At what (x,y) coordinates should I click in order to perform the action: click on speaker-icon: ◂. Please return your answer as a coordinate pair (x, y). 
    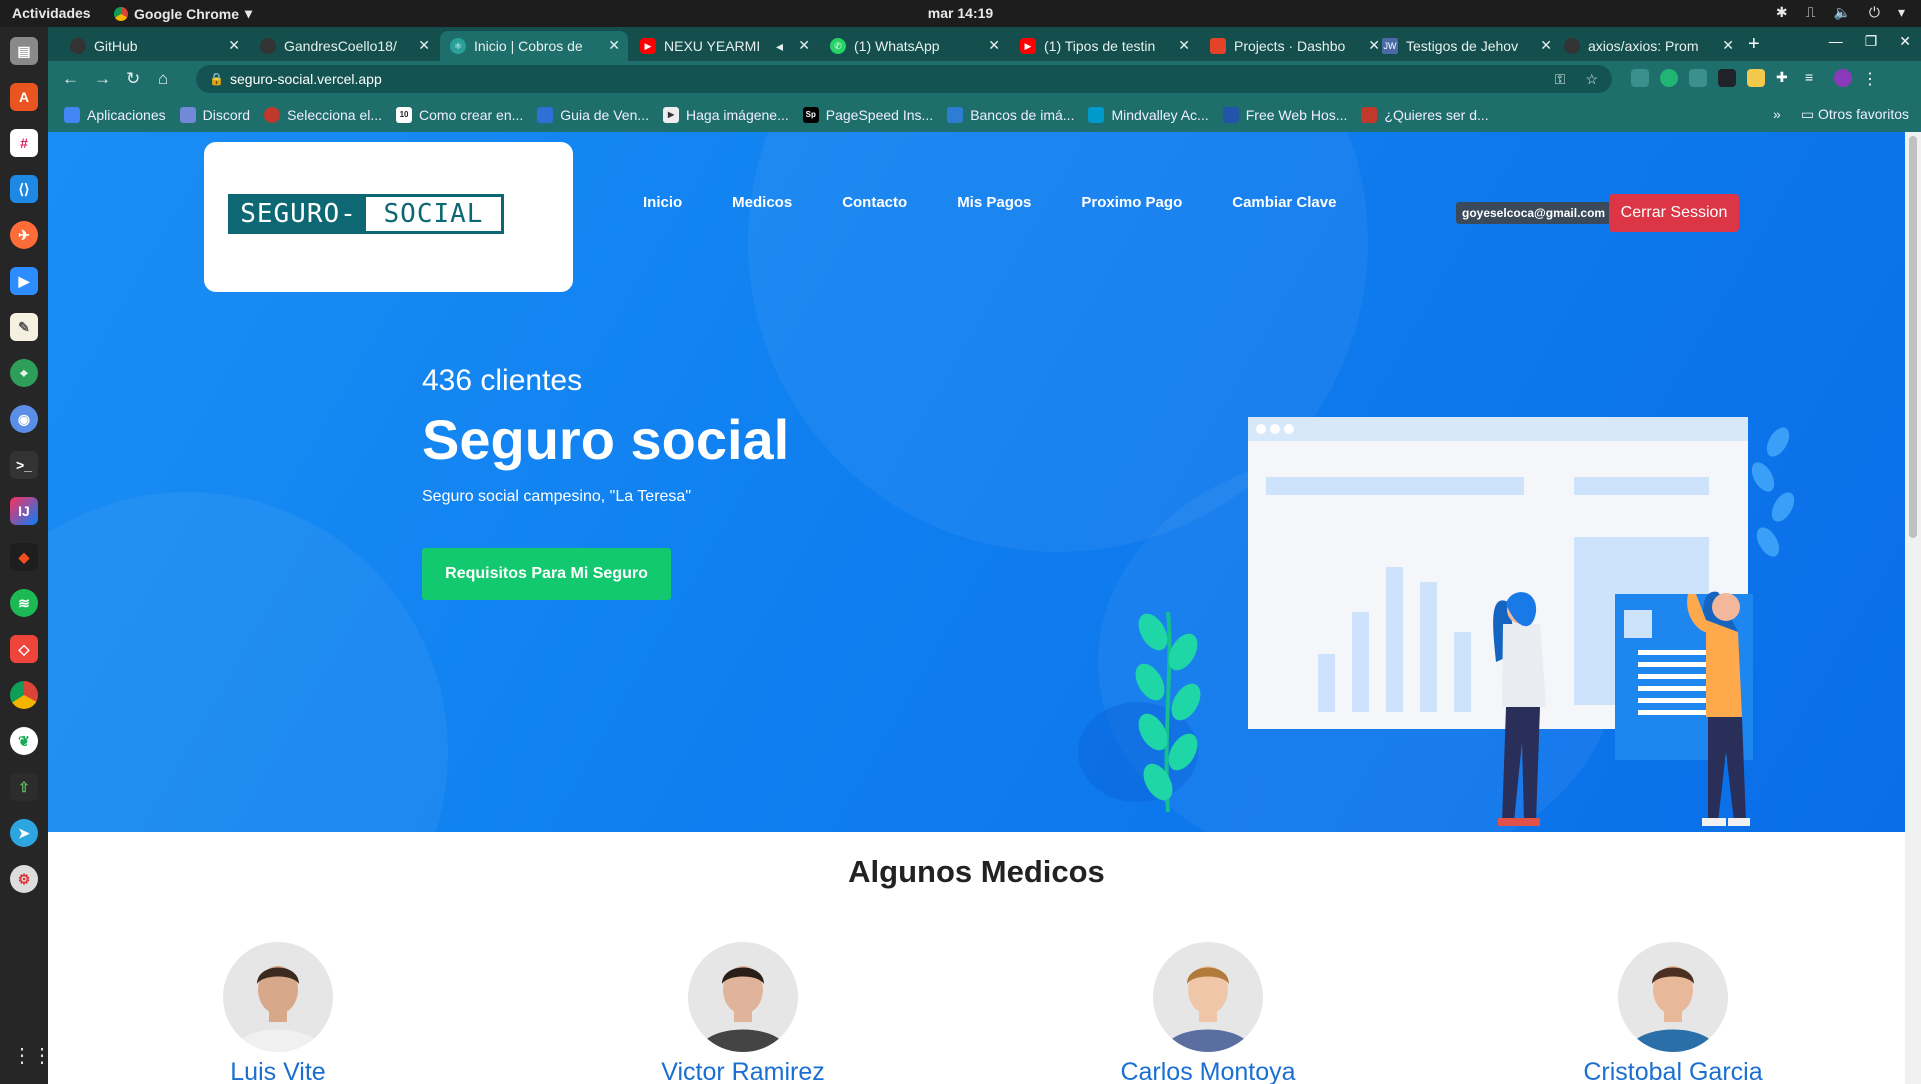
    Looking at the image, I should click on (779, 46).